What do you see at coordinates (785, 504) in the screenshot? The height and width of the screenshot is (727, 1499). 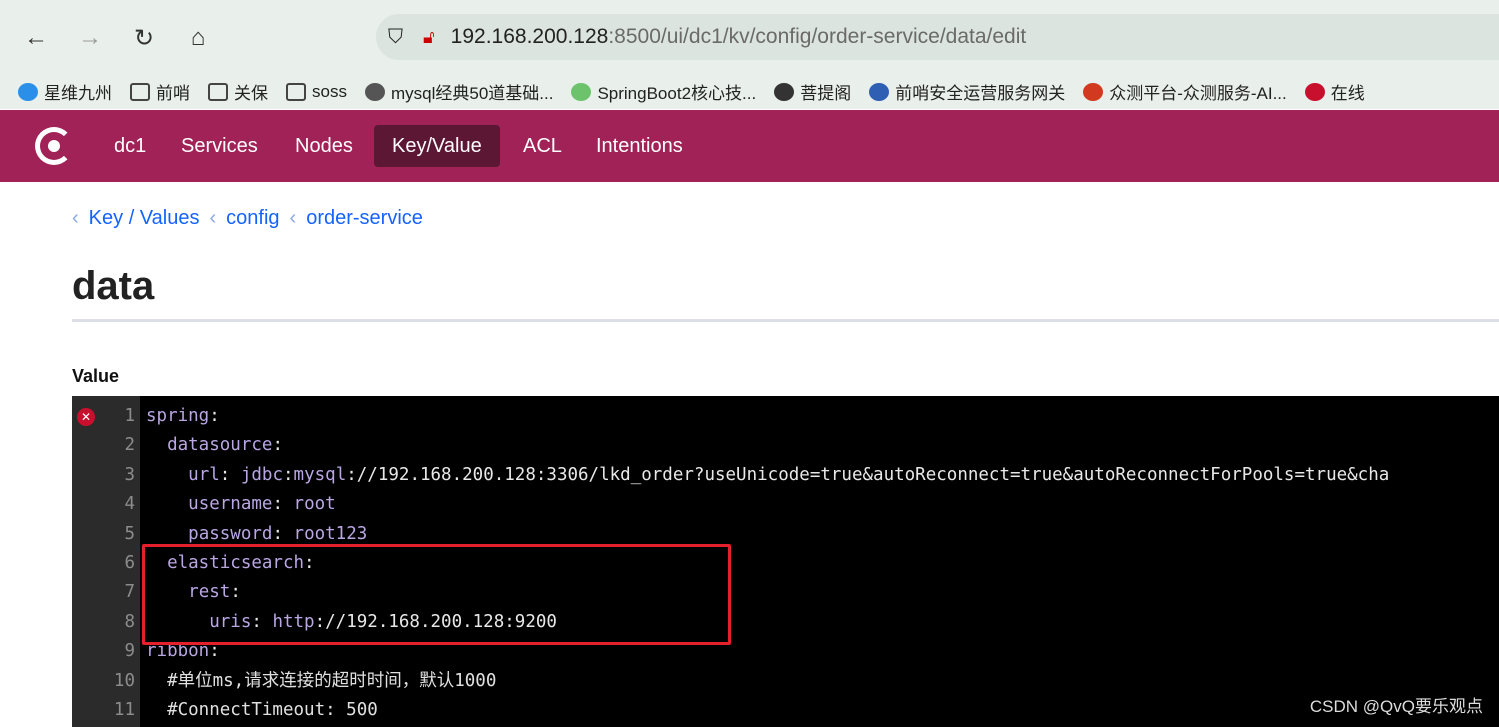 I see `code-line: 4 username: root` at bounding box center [785, 504].